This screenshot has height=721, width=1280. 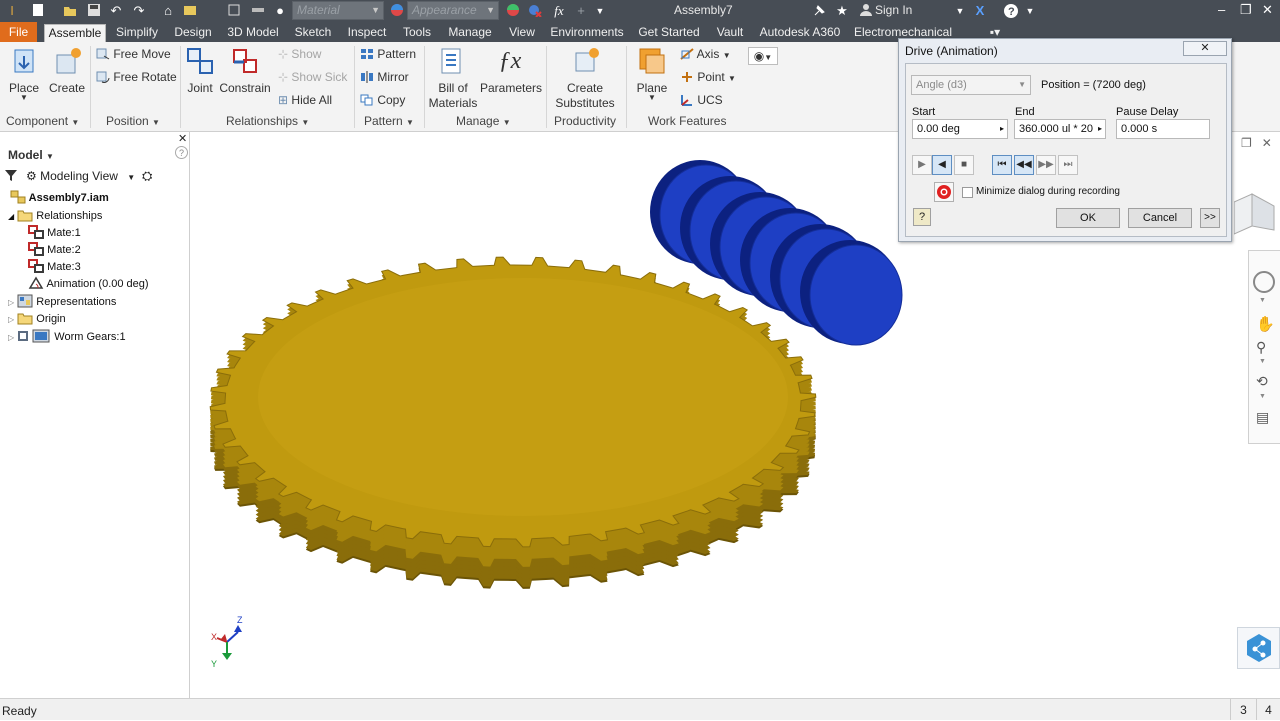 I want to click on create-substitutes-button: Create Substitutes, so click(x=585, y=78).